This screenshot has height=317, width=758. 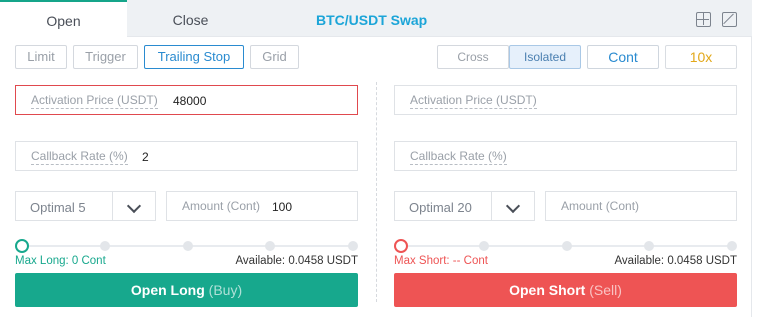 What do you see at coordinates (41, 57) in the screenshot?
I see `order-type-limit: Limit` at bounding box center [41, 57].